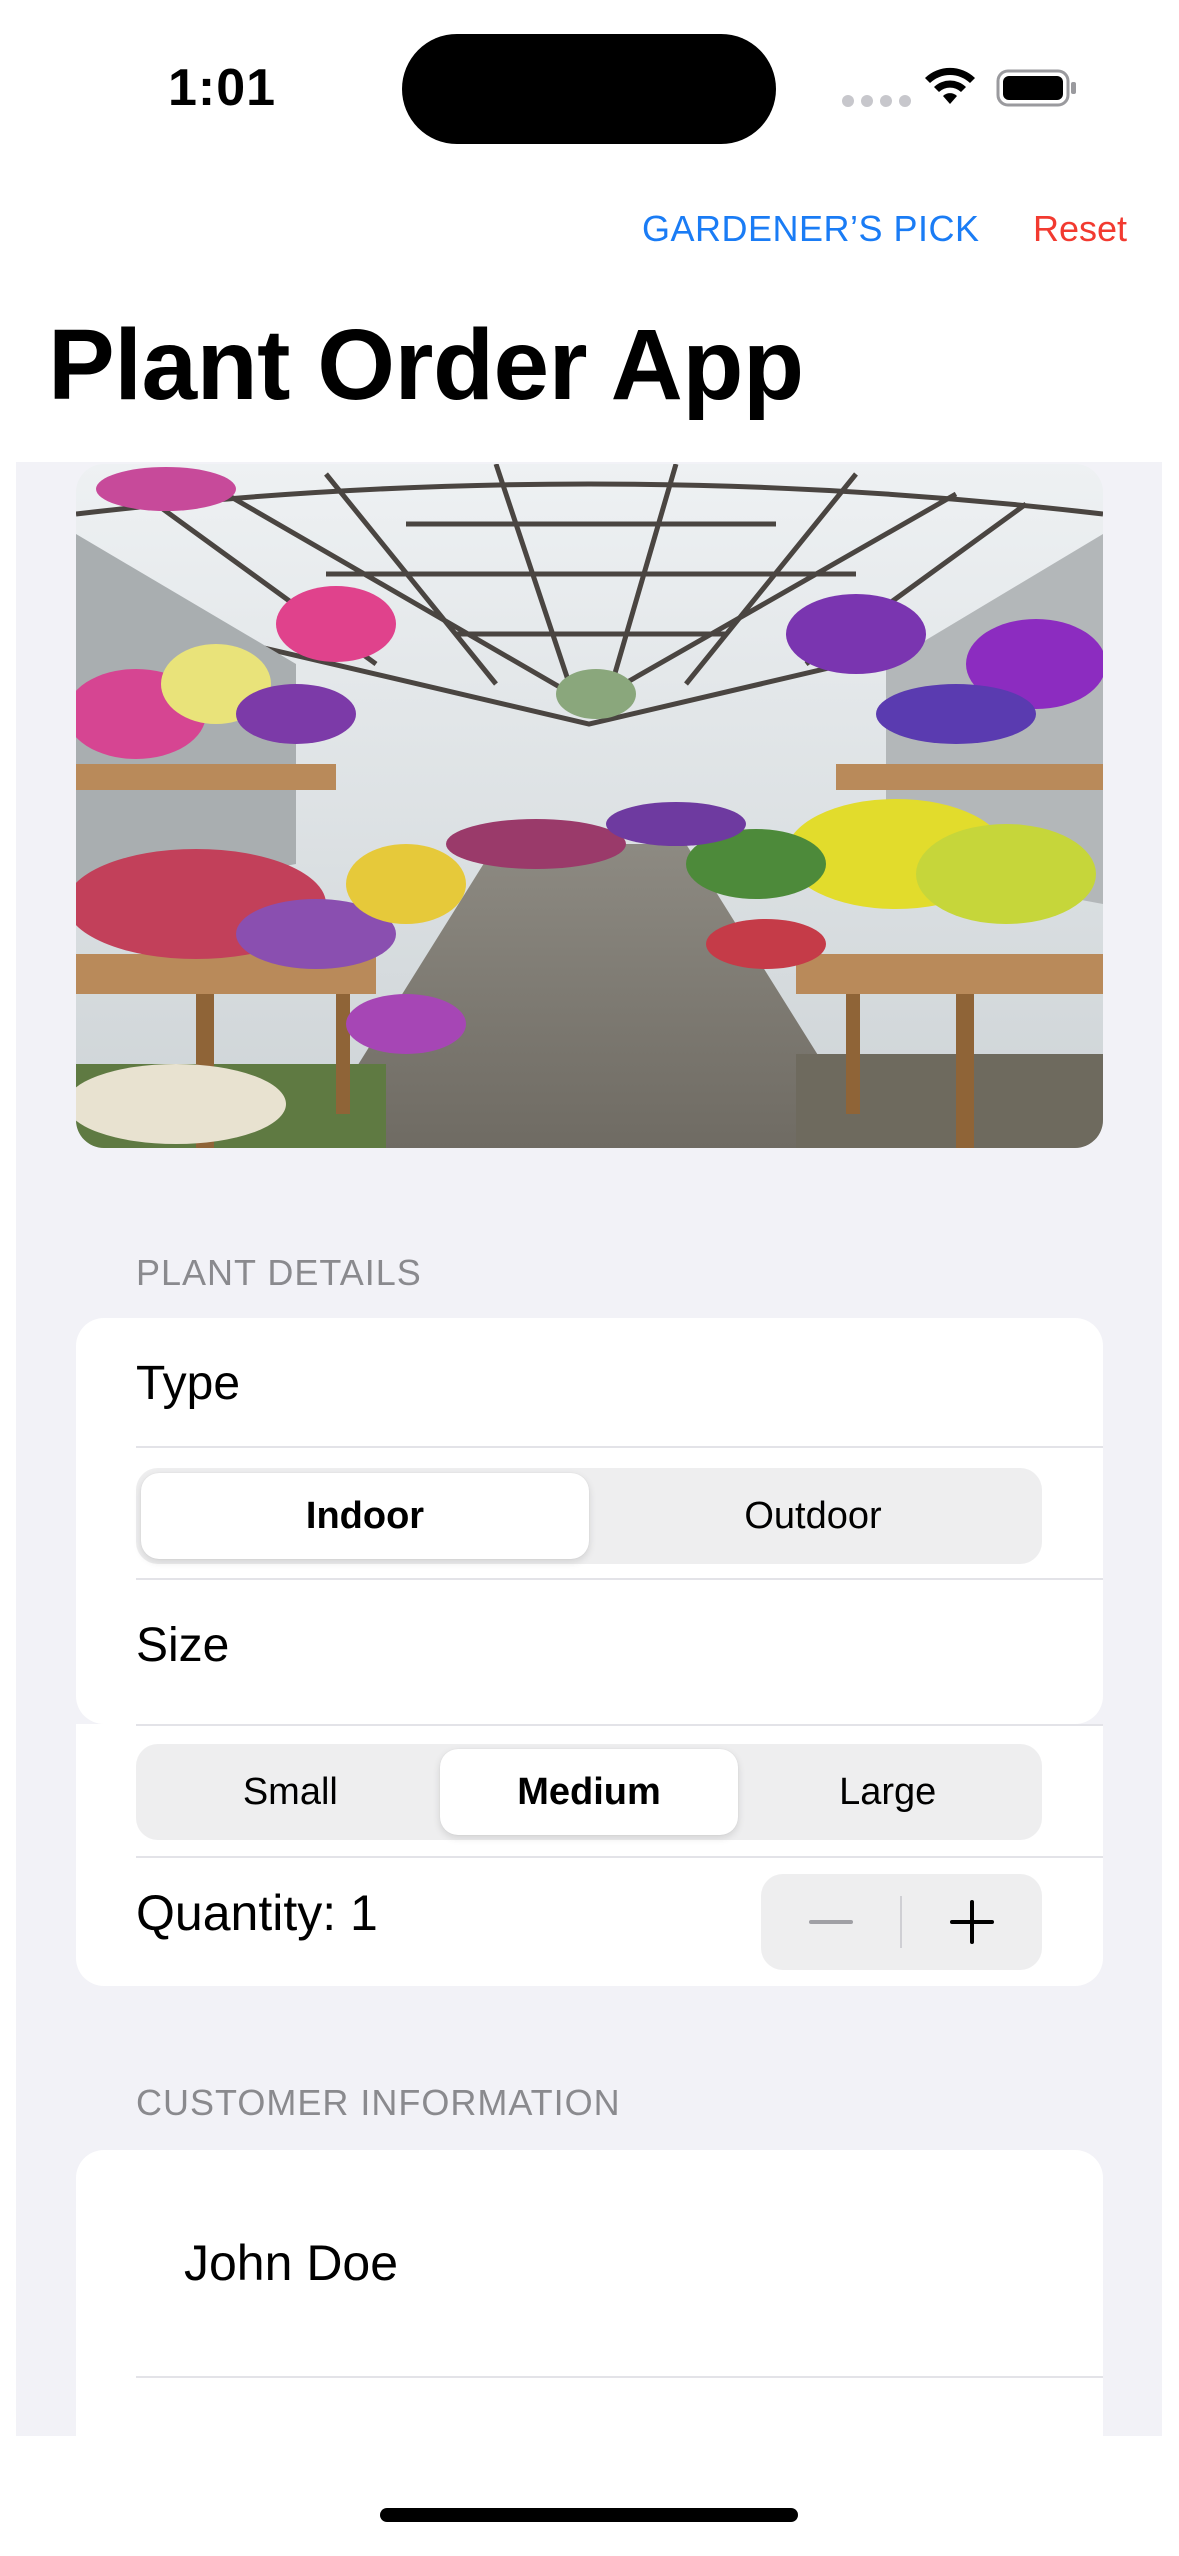 This screenshot has width=1179, height=2556. I want to click on battery-icon, so click(1036, 88).